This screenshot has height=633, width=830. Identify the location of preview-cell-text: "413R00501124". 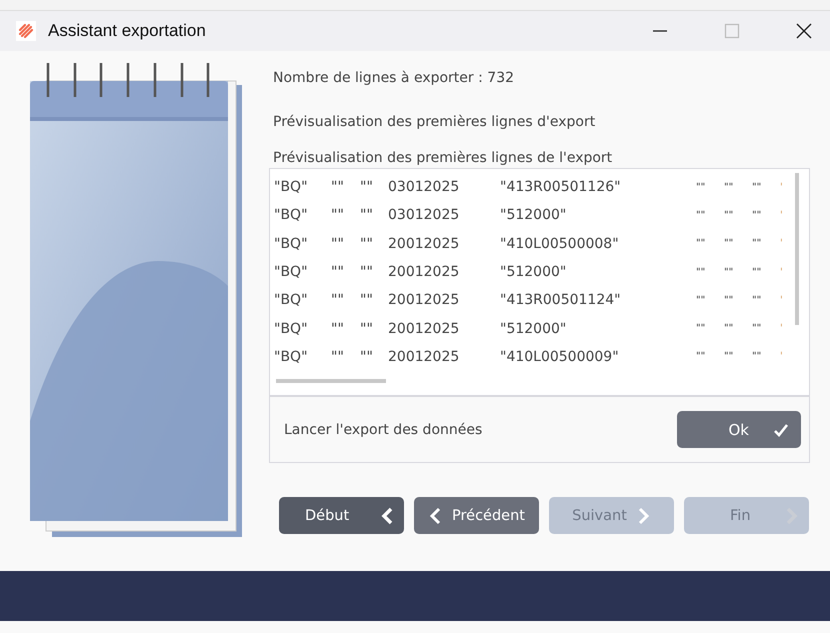
(561, 300).